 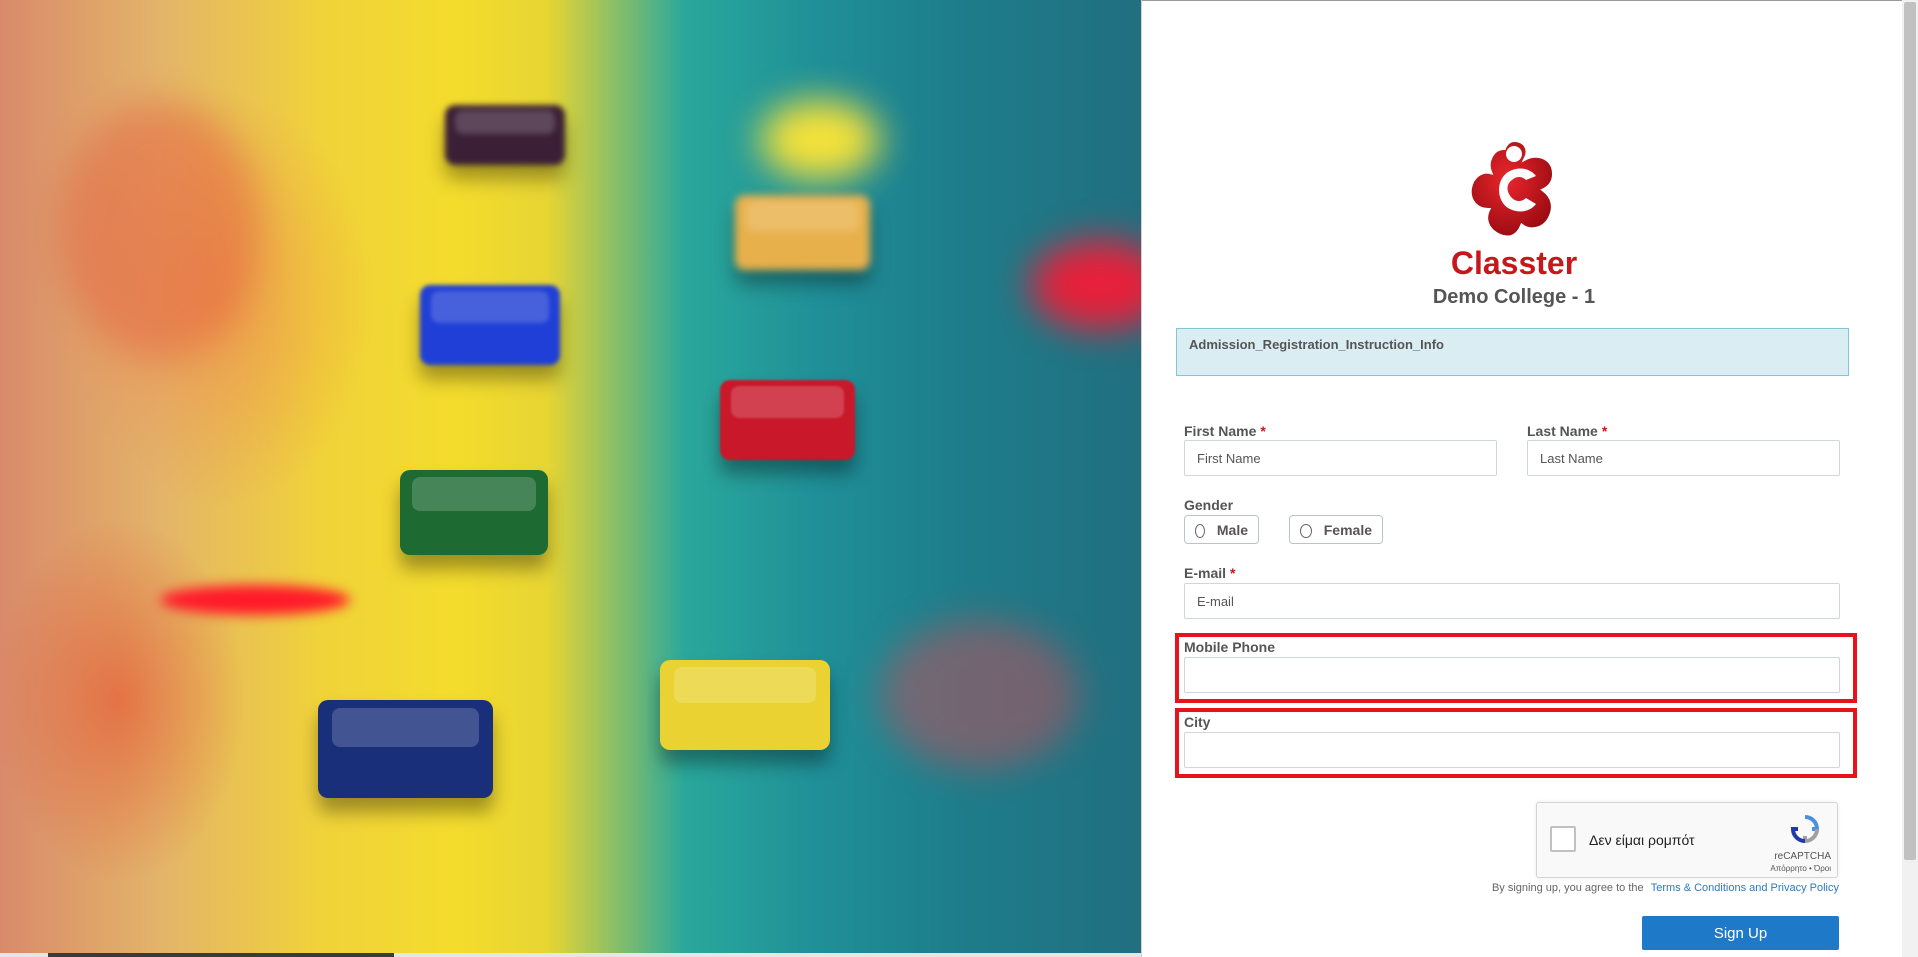 I want to click on email-label: E-mail *, so click(x=1209, y=573).